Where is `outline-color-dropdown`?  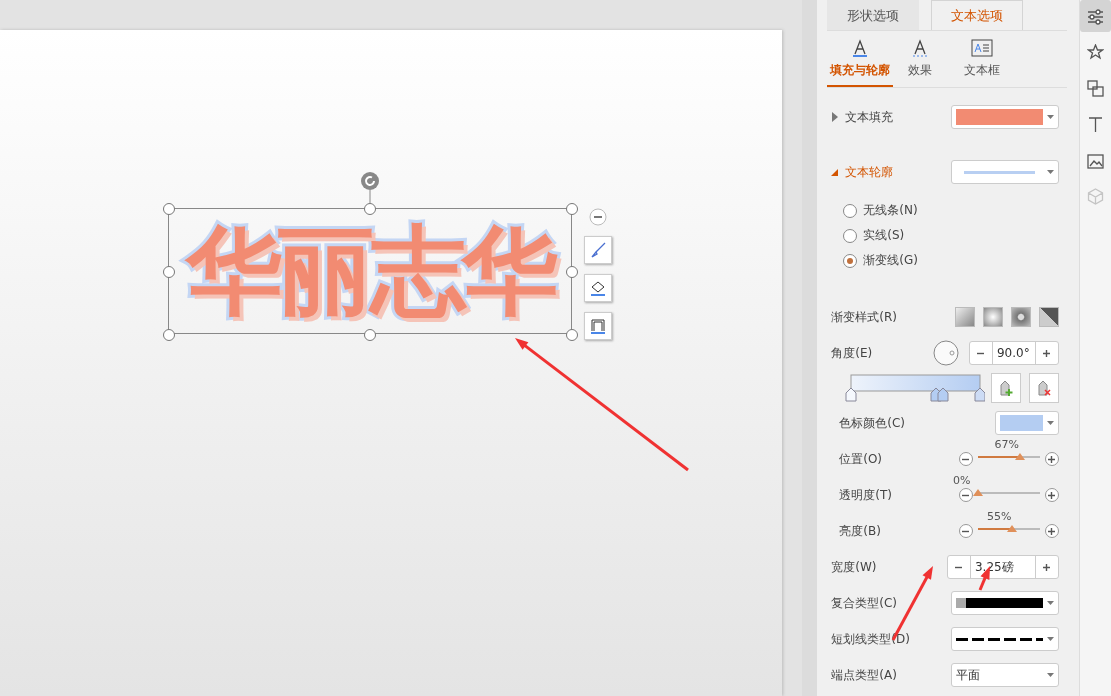
outline-color-dropdown is located at coordinates (1005, 172).